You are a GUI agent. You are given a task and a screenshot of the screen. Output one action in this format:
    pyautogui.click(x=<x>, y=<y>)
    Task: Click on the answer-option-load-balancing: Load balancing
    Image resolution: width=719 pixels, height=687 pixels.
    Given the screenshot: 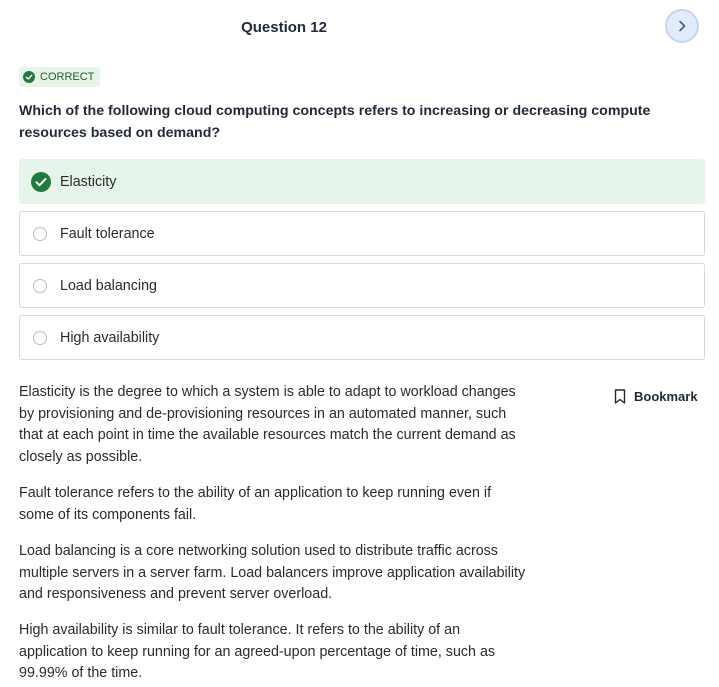 What is the action you would take?
    pyautogui.click(x=362, y=285)
    